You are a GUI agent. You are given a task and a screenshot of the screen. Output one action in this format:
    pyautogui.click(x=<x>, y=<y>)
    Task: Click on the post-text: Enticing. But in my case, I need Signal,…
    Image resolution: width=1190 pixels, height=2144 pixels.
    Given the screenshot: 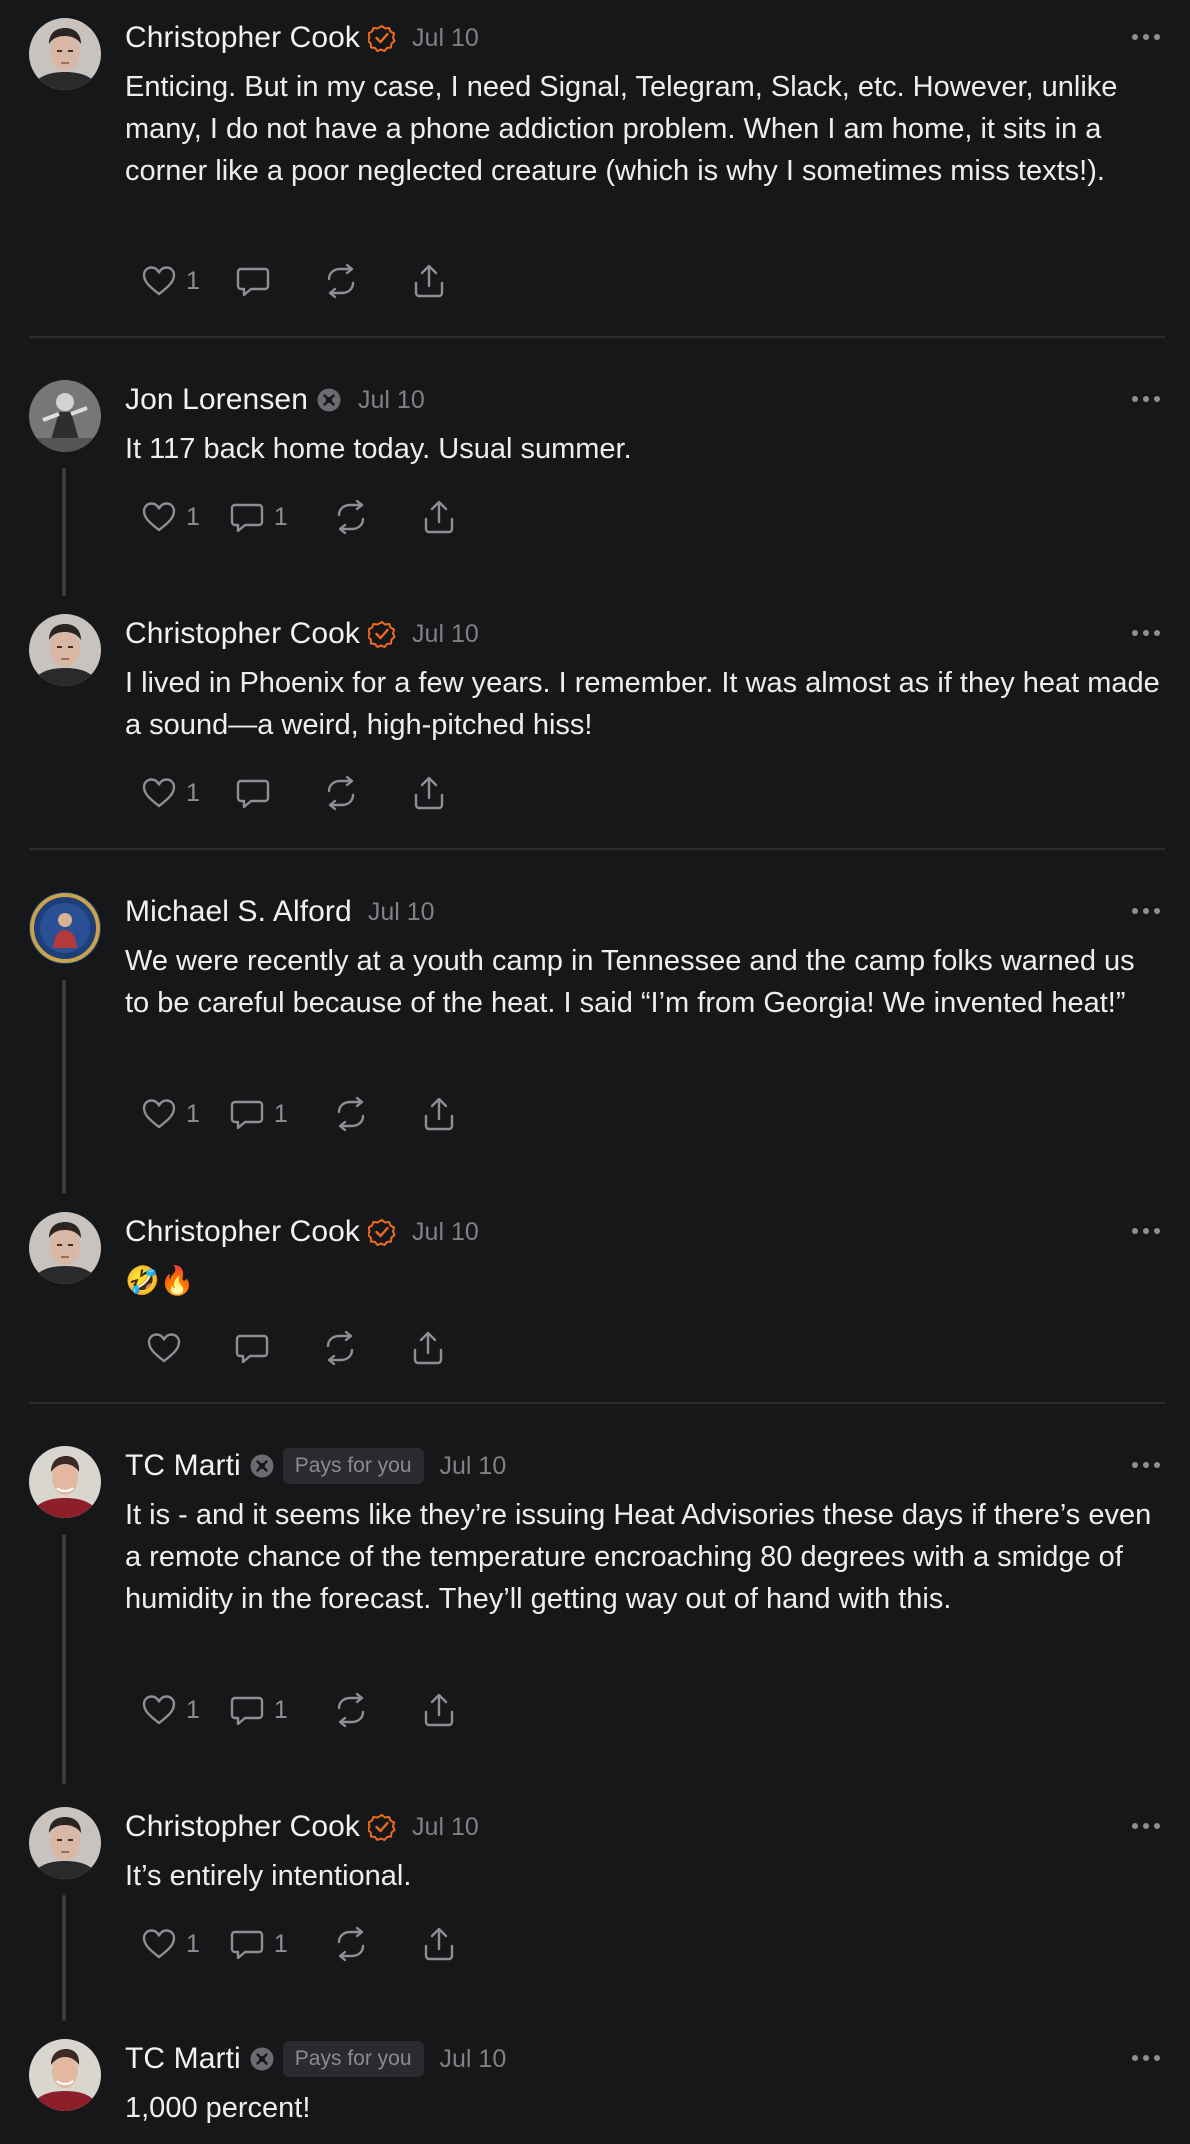 What is the action you would take?
    pyautogui.click(x=621, y=129)
    